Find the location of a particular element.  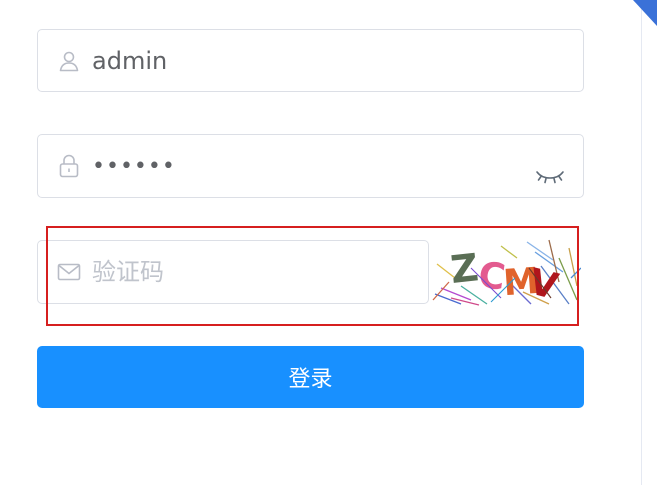

svg-text: Z is located at coordinates (464, 268).